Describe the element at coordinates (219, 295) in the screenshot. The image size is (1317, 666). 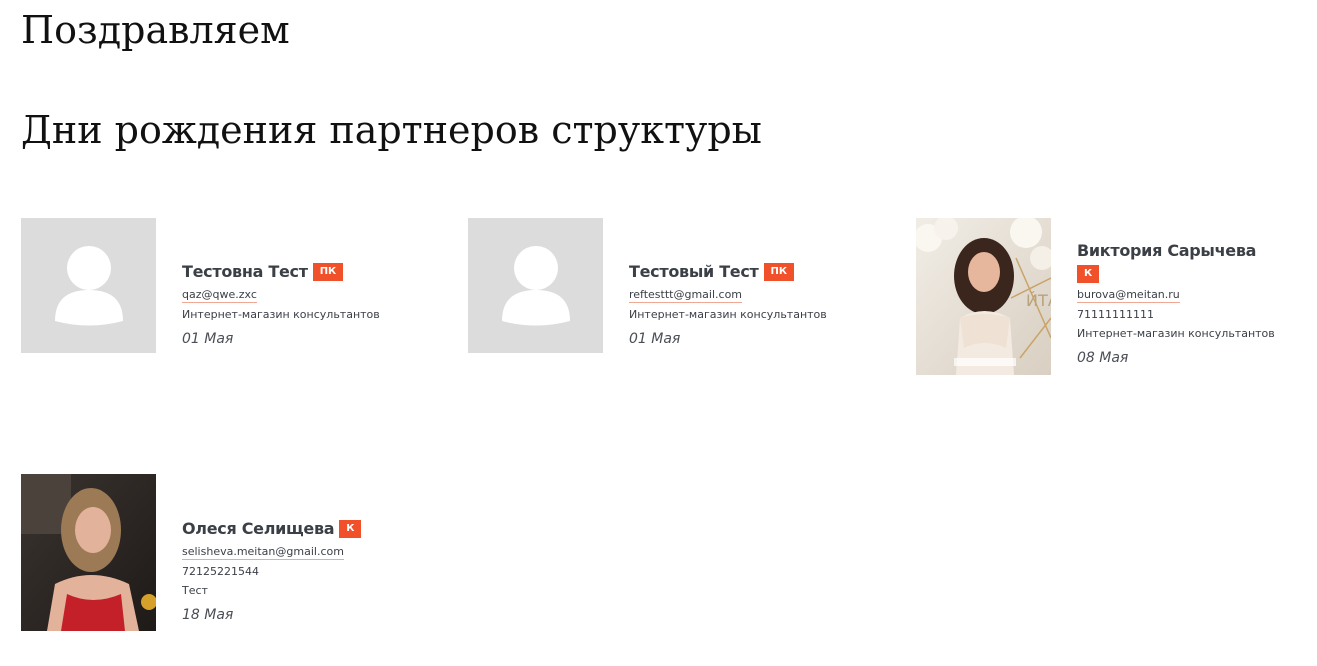
I see `partner-email-link: qaz@qwe.zxc` at that location.